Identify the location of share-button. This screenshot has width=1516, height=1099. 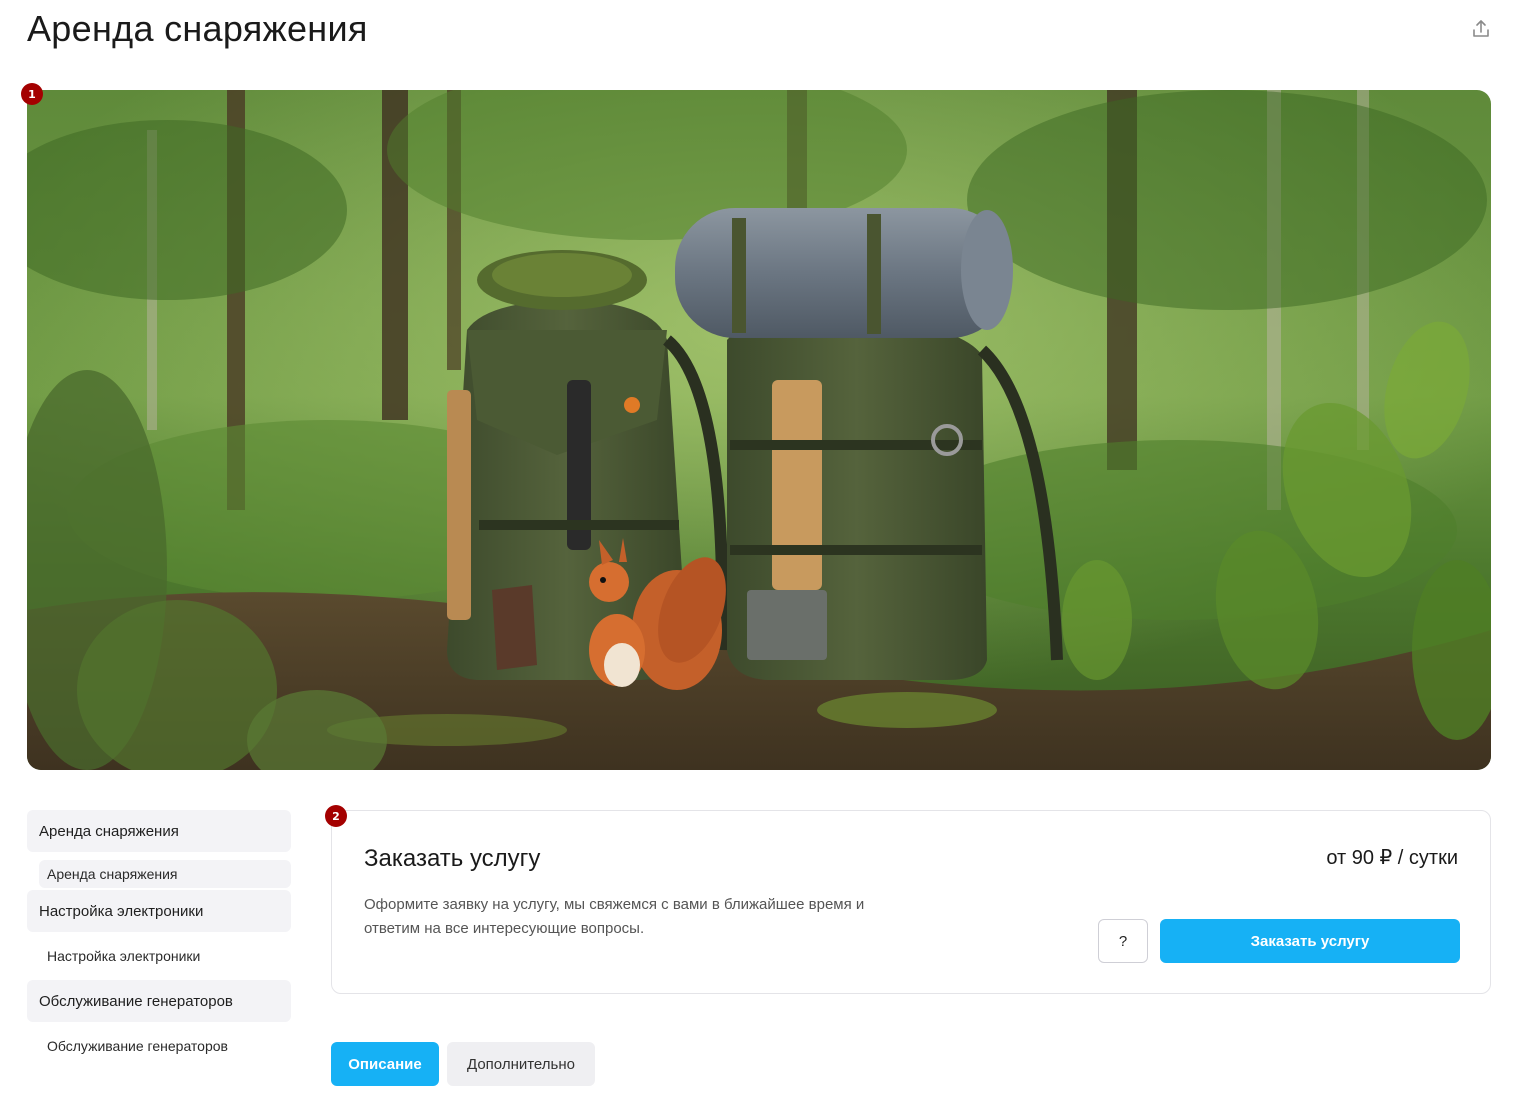
(1481, 29).